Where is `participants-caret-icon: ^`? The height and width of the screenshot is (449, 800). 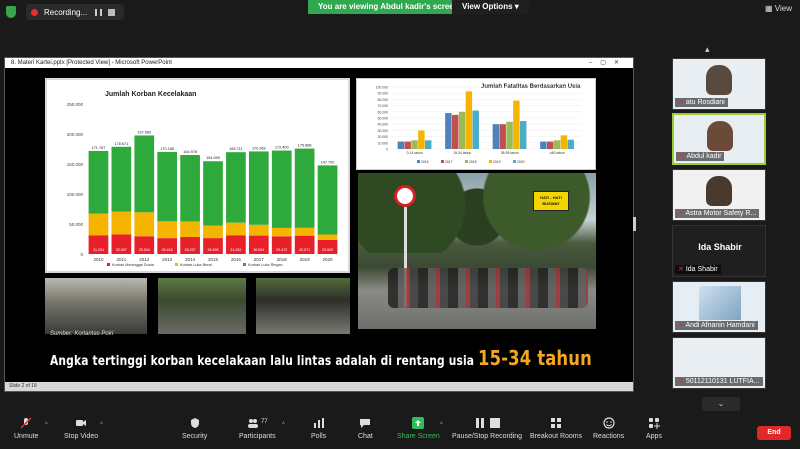
participants-caret-icon: ^ is located at coordinates (283, 425).